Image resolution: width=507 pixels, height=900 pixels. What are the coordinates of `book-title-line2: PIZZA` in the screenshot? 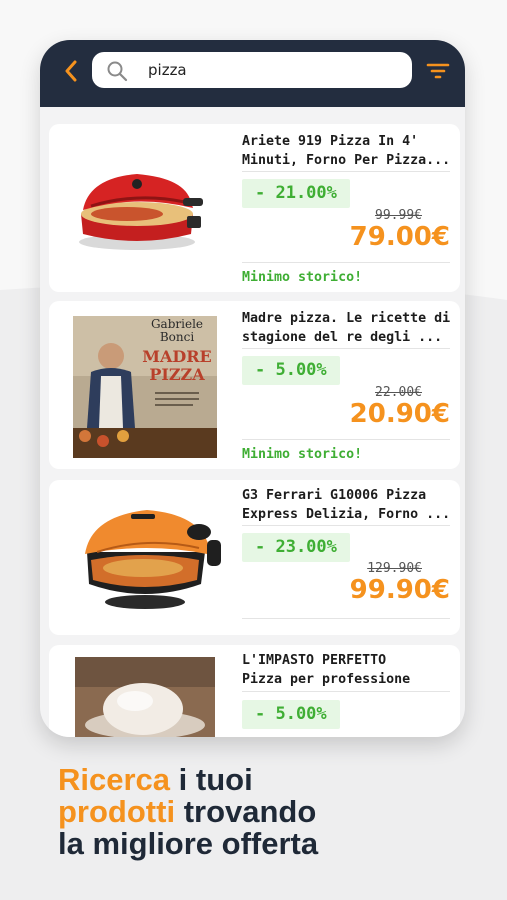 It's located at (177, 374).